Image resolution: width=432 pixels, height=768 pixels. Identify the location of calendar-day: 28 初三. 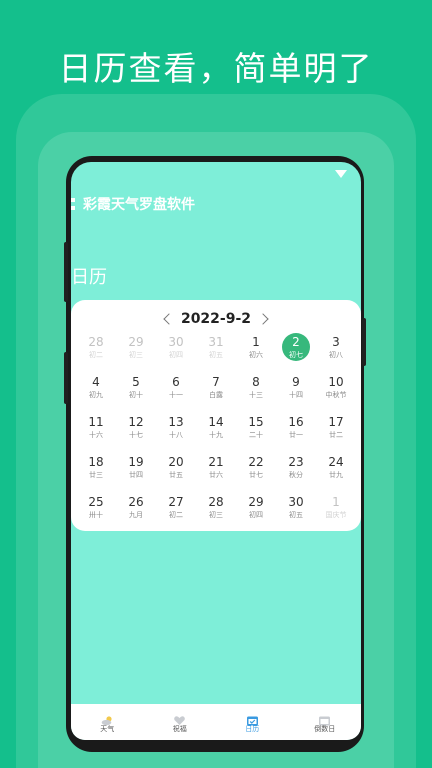
(216, 513).